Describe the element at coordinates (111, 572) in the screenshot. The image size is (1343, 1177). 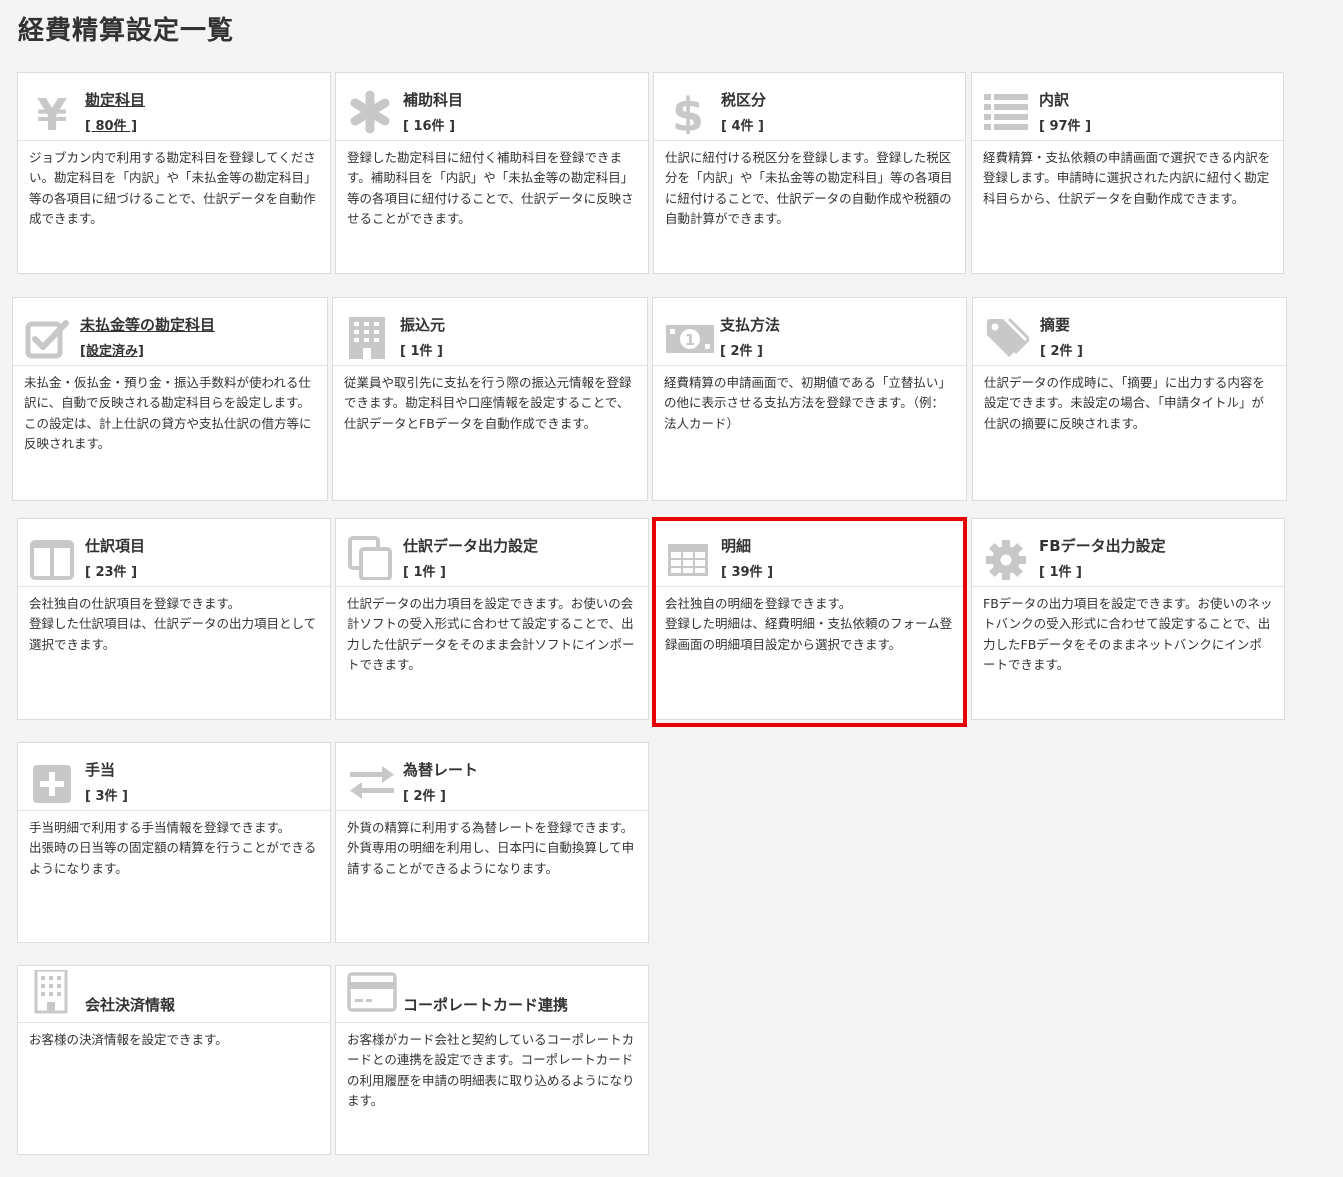
I see `card-count: [ 23件 ]` at that location.